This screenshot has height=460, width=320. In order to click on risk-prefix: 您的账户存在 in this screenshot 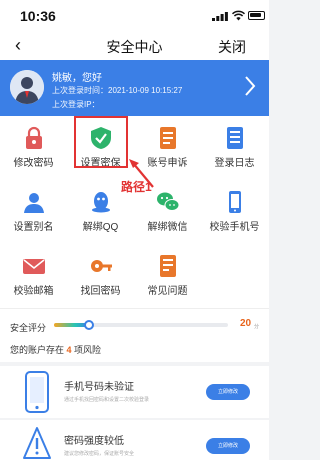, I will do `click(38, 350)`.